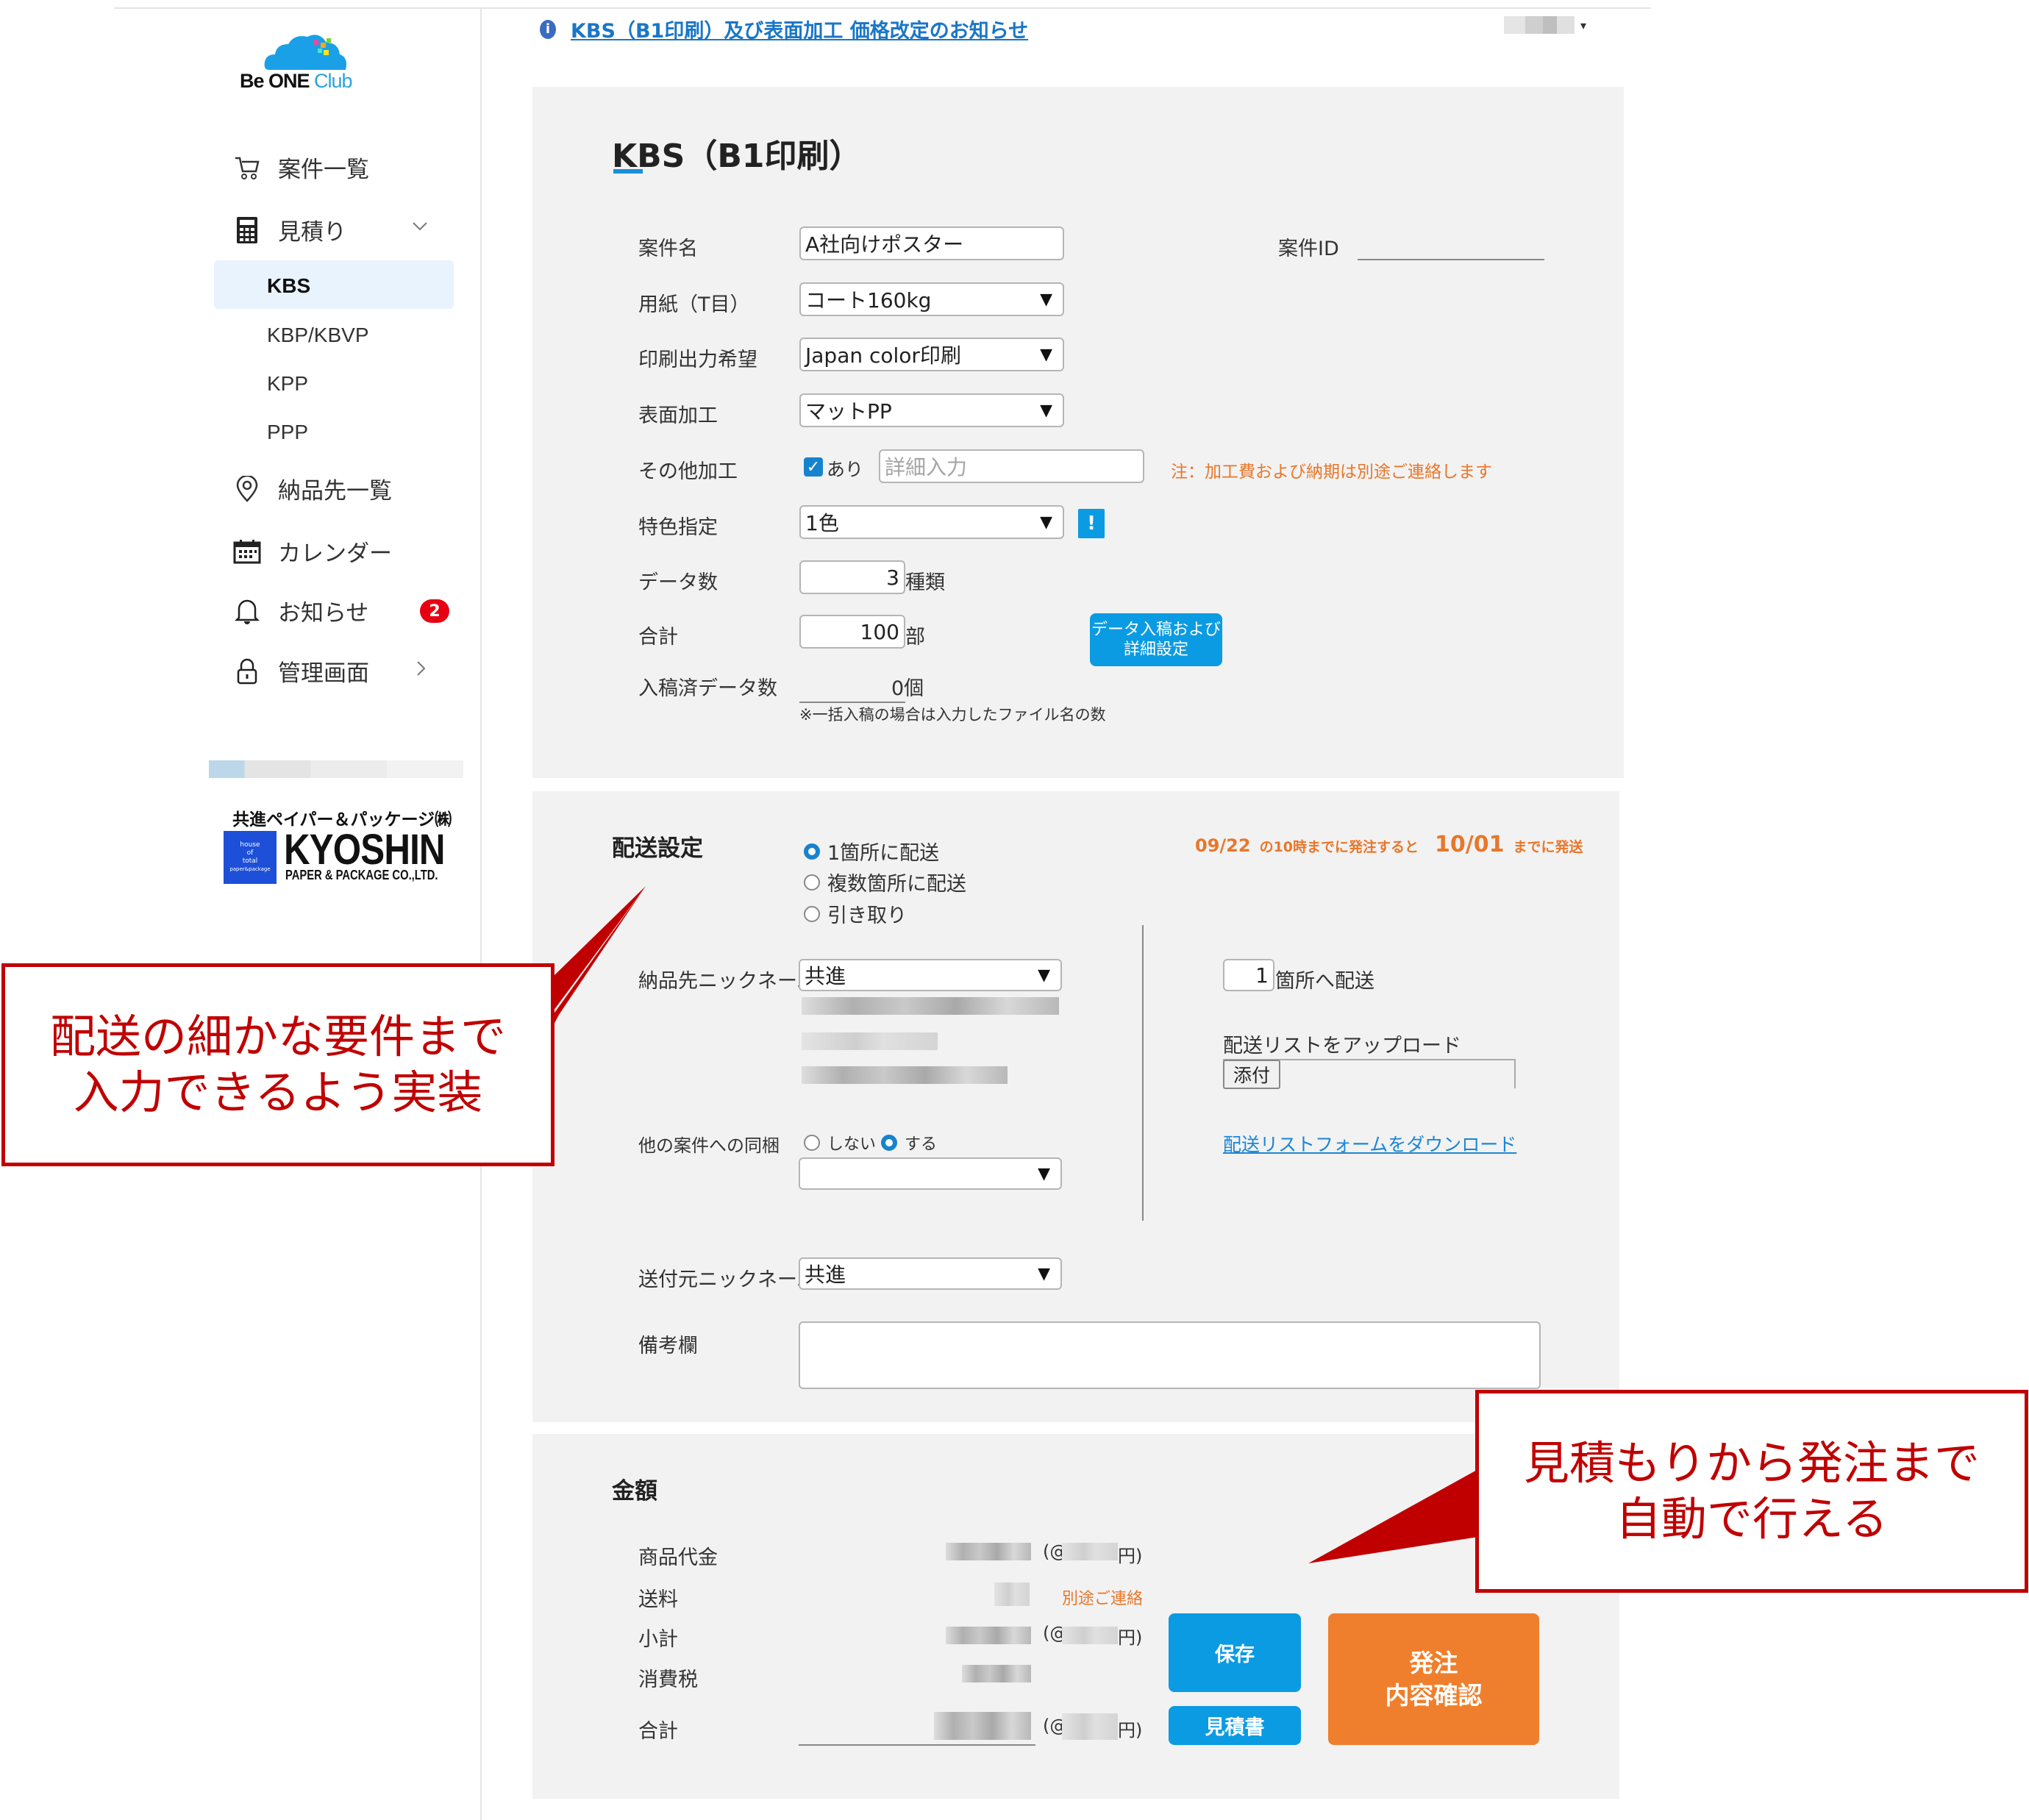 This screenshot has height=1820, width=2029. What do you see at coordinates (1393, 1516) in the screenshot?
I see `right-callout-pointer` at bounding box center [1393, 1516].